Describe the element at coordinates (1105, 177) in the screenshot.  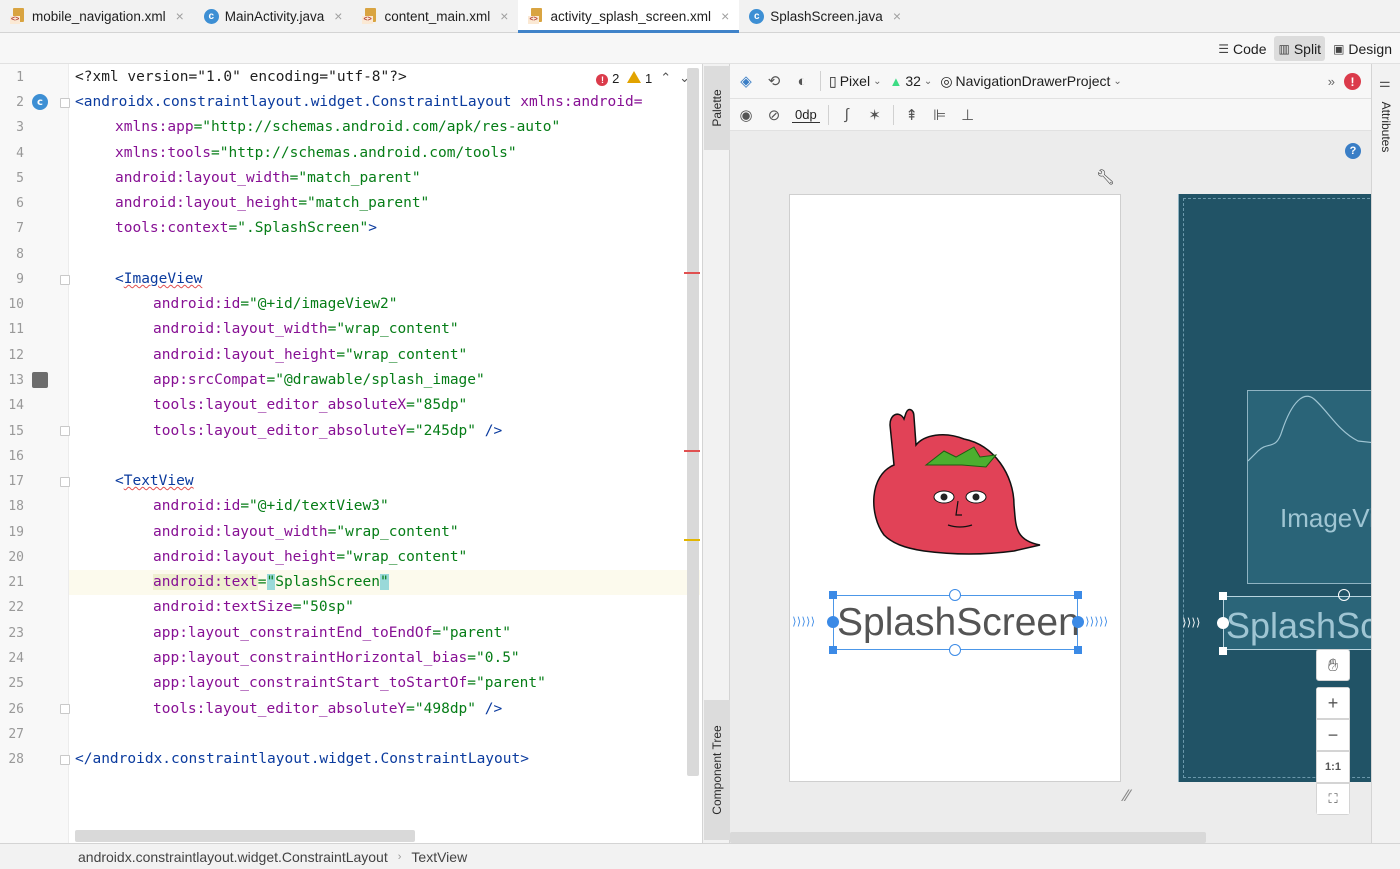
I see `wrench-icon: 🔧︎` at that location.